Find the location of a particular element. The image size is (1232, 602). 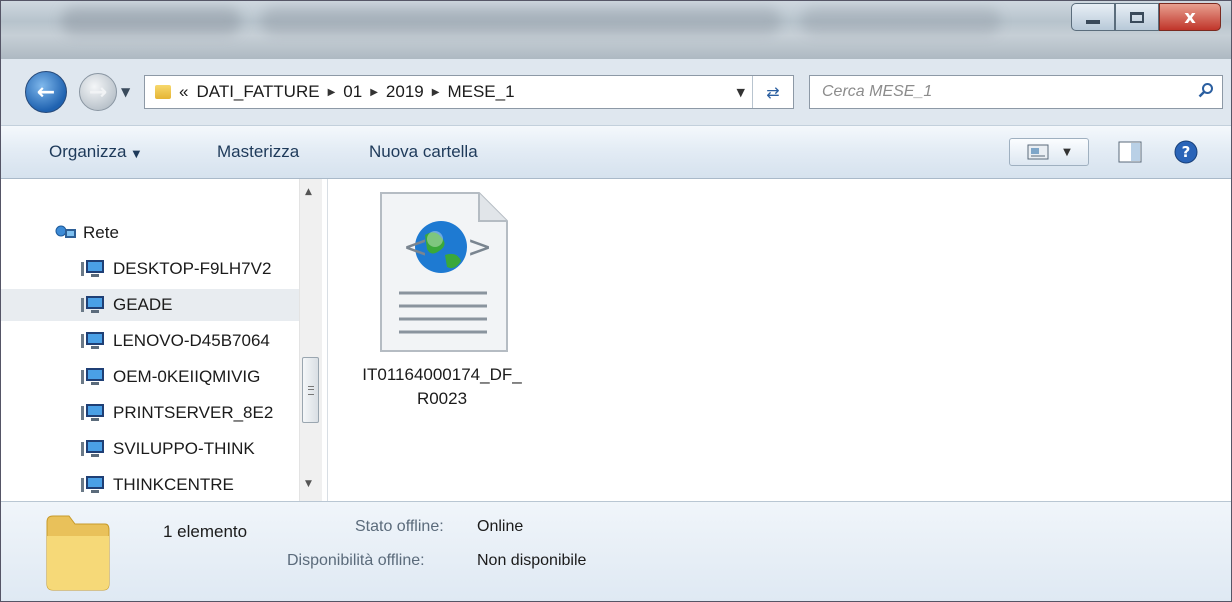

computer-name: THINKCENTRE is located at coordinates (173, 484).